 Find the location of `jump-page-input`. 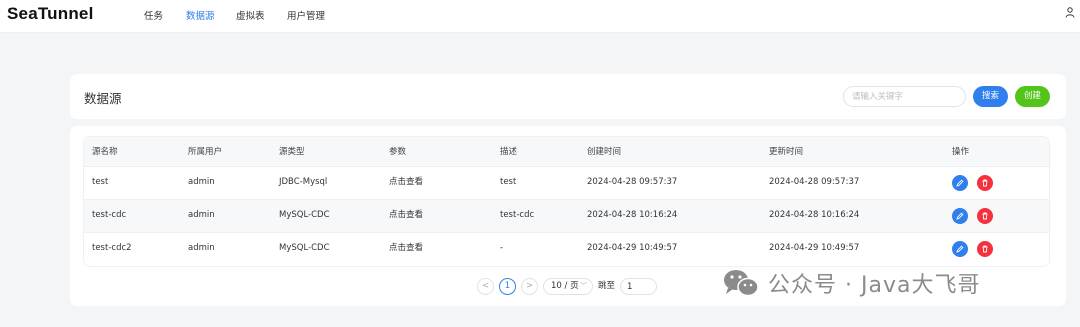

jump-page-input is located at coordinates (638, 286).